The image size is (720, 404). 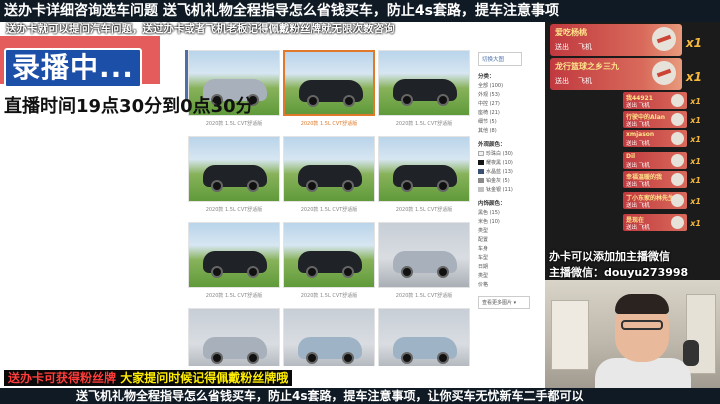 I want to click on tag-option: 车型, so click(x=511, y=257).